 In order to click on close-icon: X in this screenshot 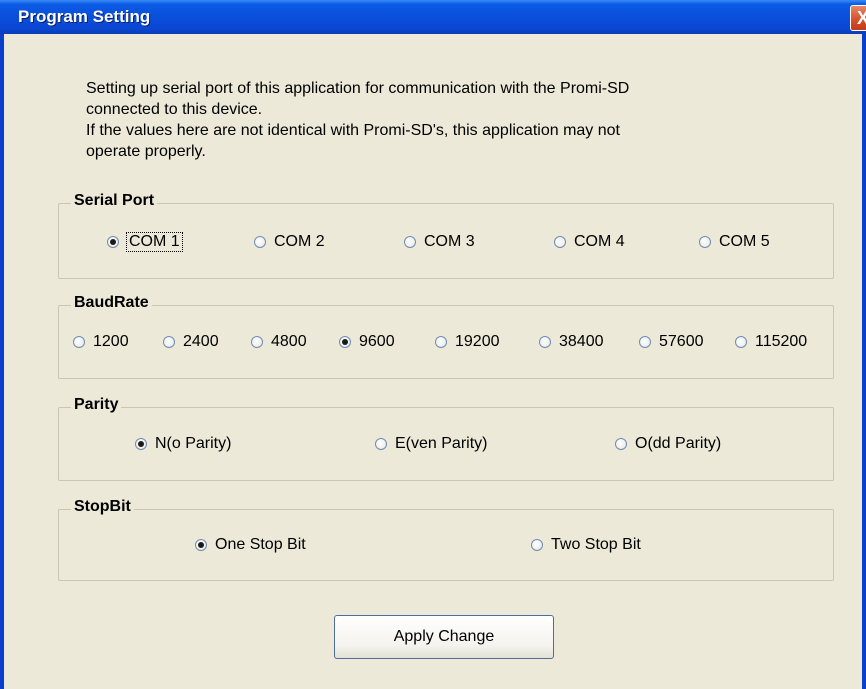, I will do `click(858, 18)`.